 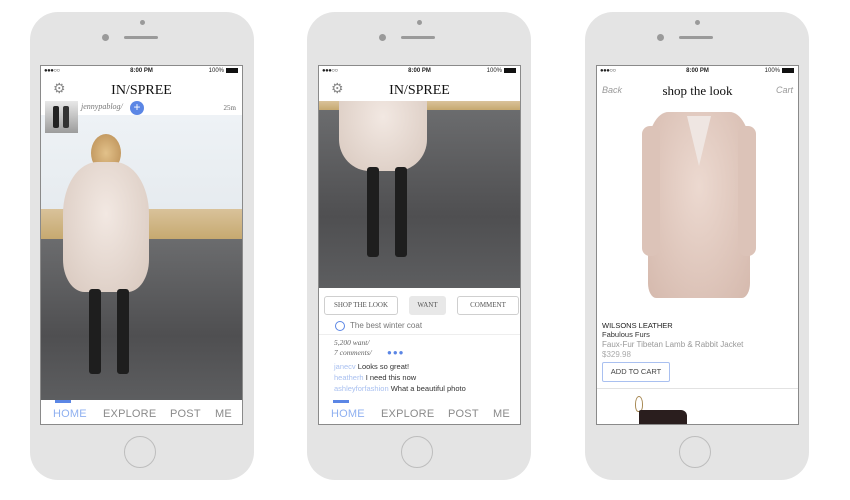 I want to click on shop-title: shop the look, so click(x=697, y=90).